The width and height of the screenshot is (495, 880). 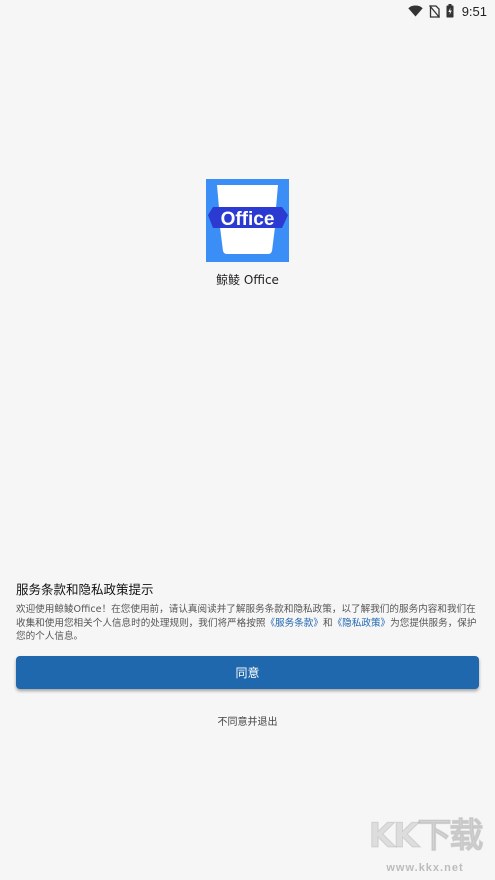 What do you see at coordinates (294, 623) in the screenshot?
I see `terms-link: 《服务条款》` at bounding box center [294, 623].